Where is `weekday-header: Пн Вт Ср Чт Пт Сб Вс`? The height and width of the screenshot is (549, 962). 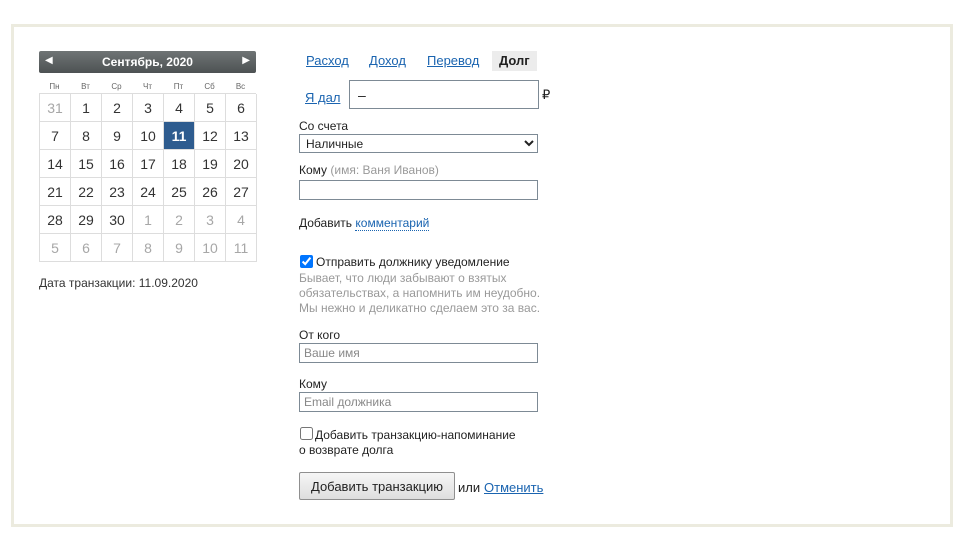
weekday-header: Пн Вт Ср Чт Пт Сб Вс is located at coordinates (147, 86).